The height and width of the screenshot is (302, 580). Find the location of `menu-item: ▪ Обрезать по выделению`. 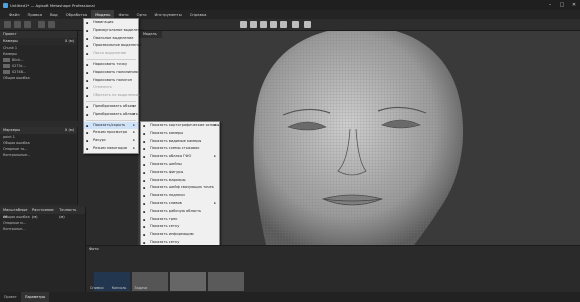

menu-item: ▪ Обрезать по выделению is located at coordinates (112, 96).